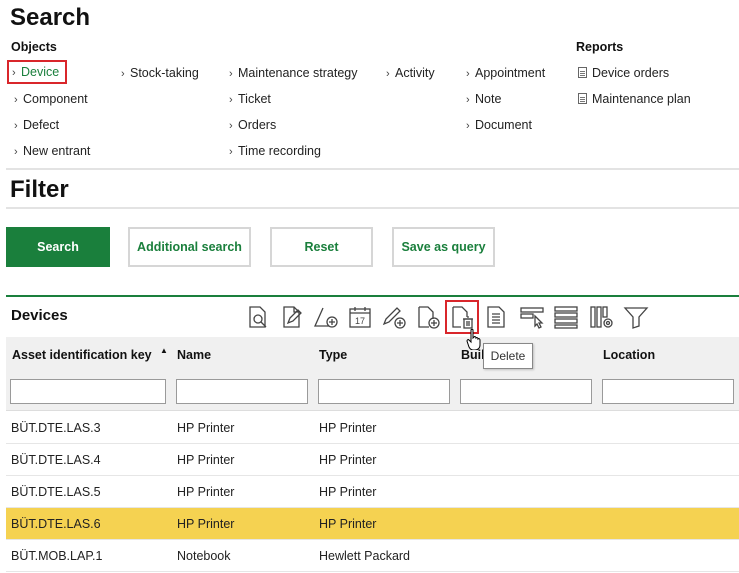 The image size is (739, 573). I want to click on select-columns-icon, so click(532, 317).